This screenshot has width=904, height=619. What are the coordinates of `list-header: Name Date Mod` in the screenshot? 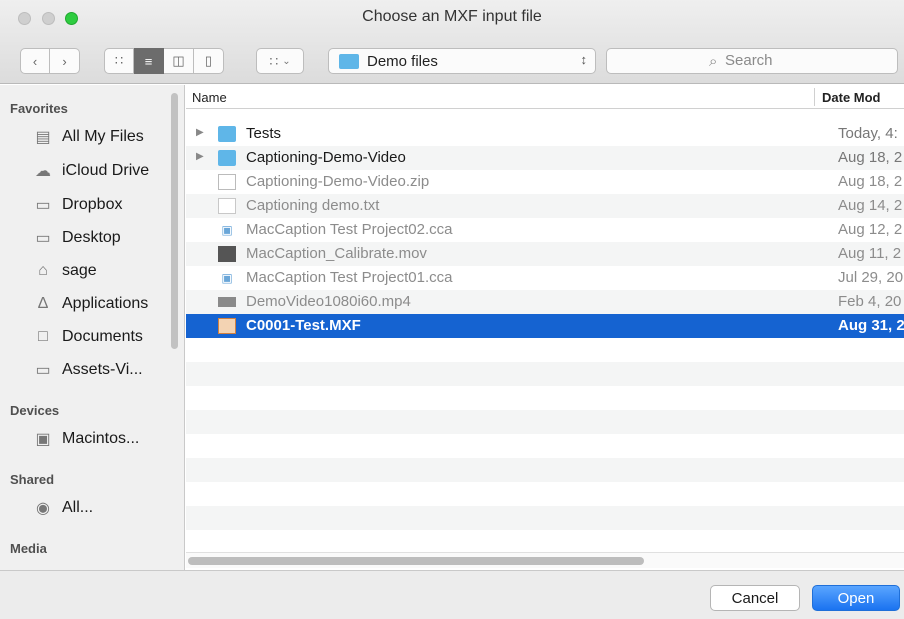 It's located at (545, 97).